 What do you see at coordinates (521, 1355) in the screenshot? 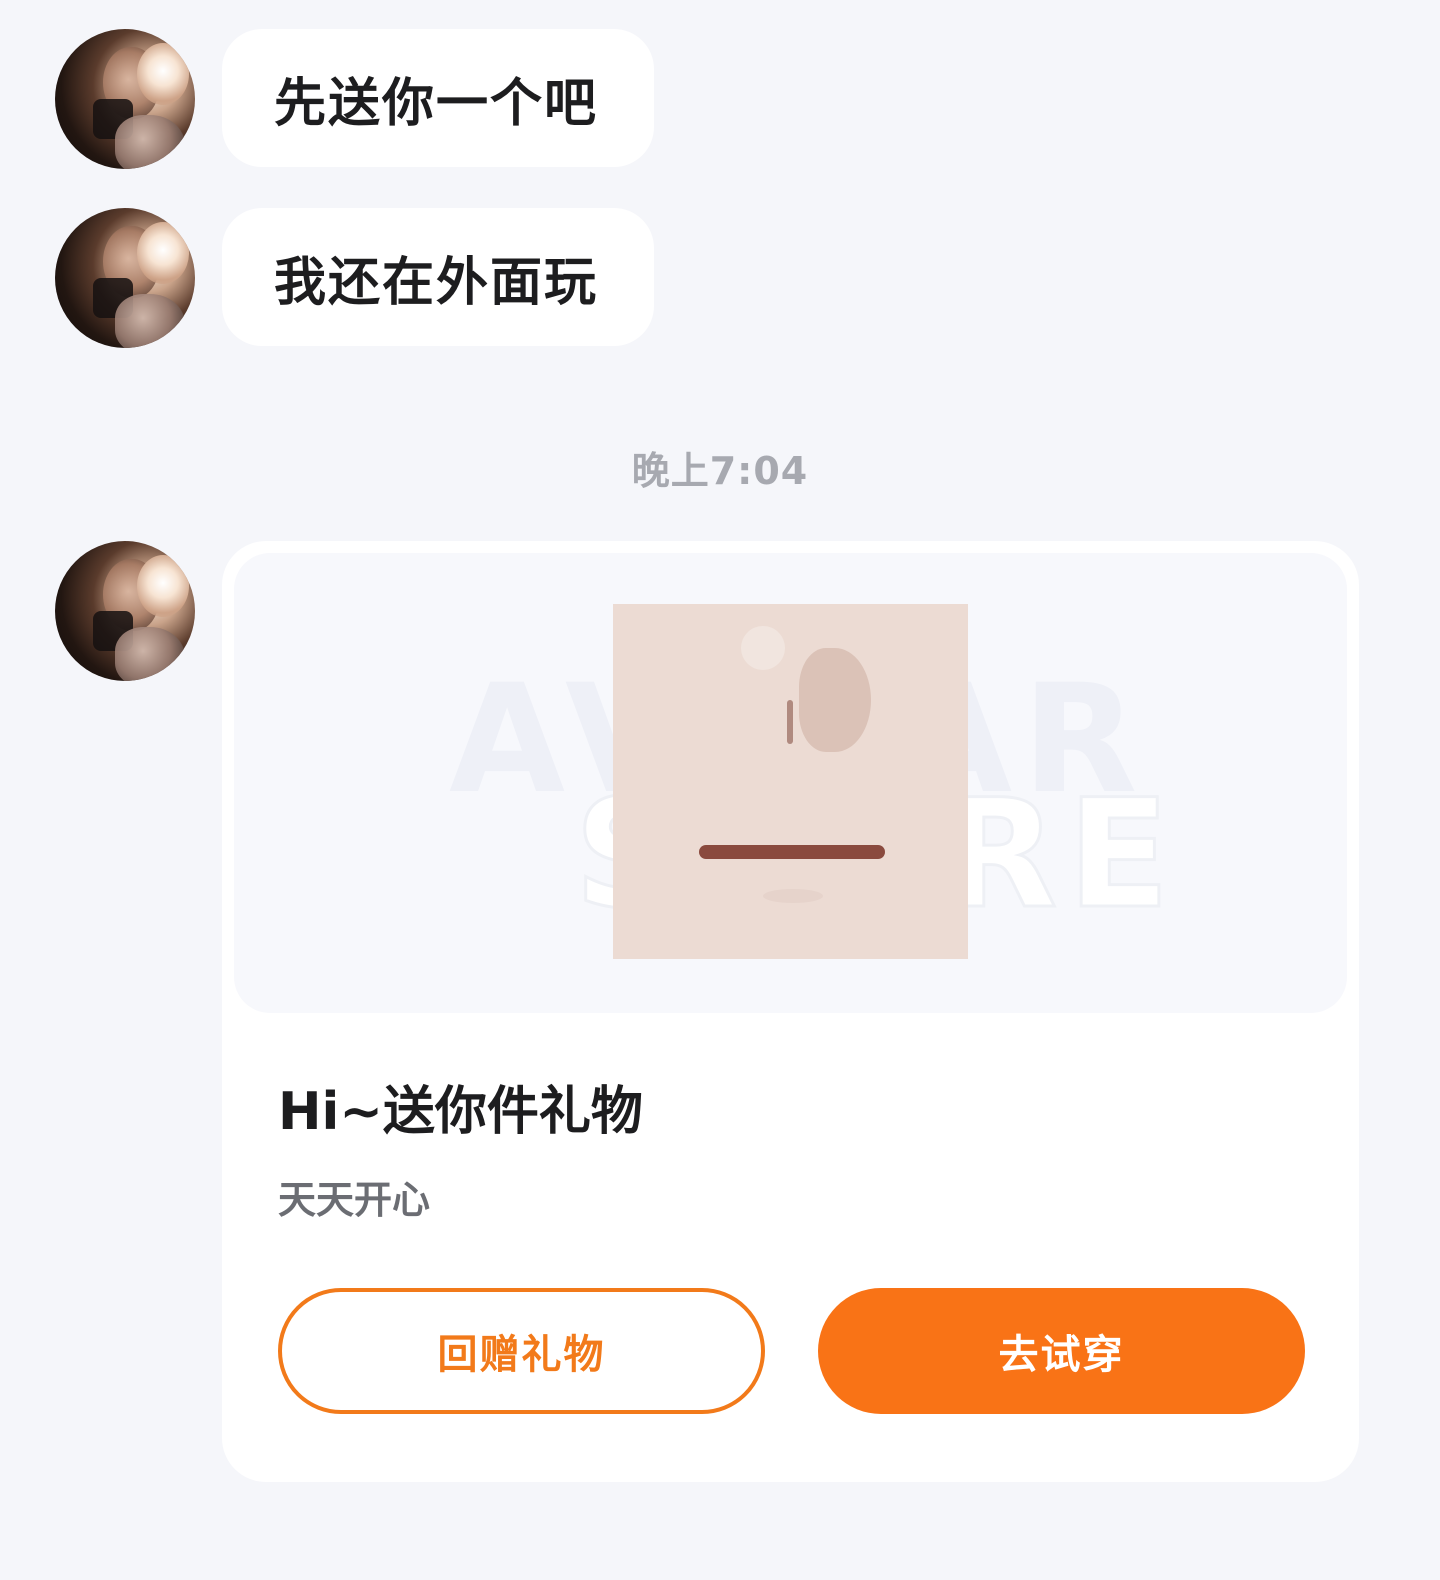
I see `return-gift-label: 回赠礼物` at bounding box center [521, 1355].